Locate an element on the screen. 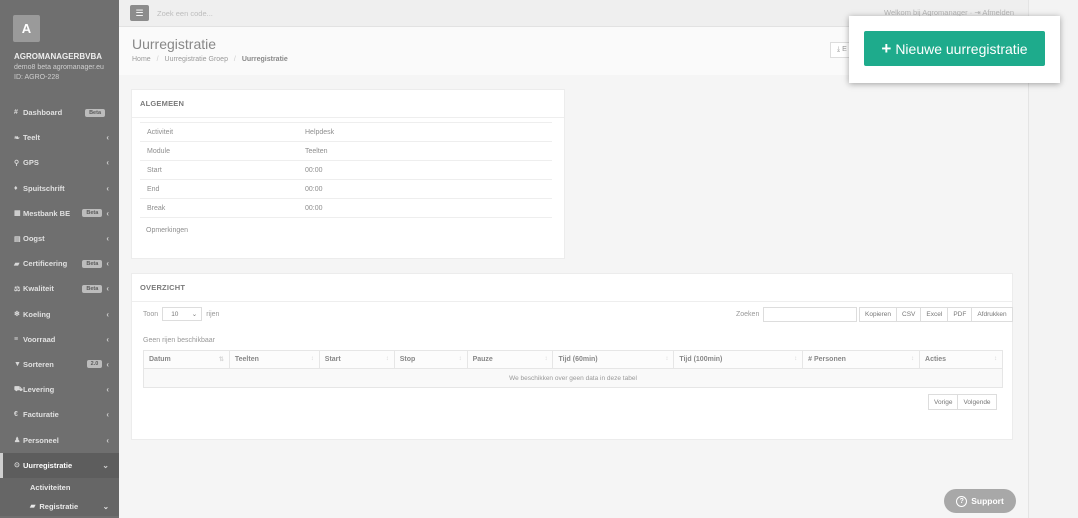 The width and height of the screenshot is (1078, 518). page-size-control: Toon 10 ⌄ rijen is located at coordinates (181, 314).